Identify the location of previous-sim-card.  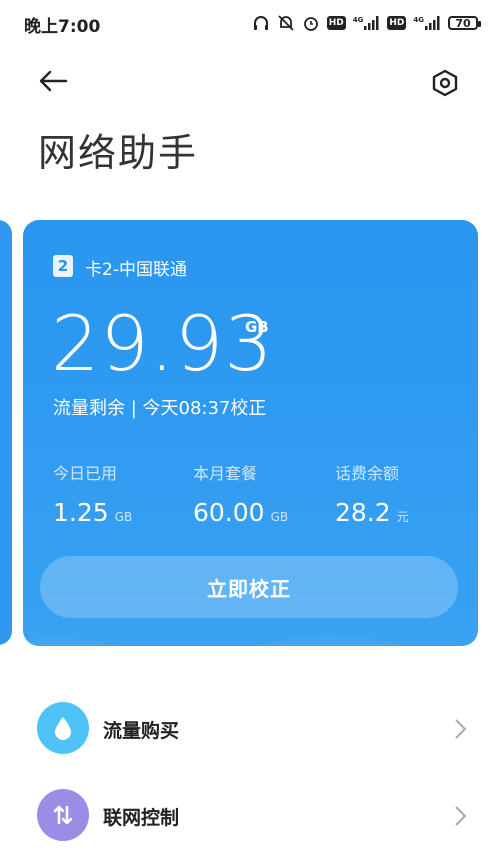
(6, 432).